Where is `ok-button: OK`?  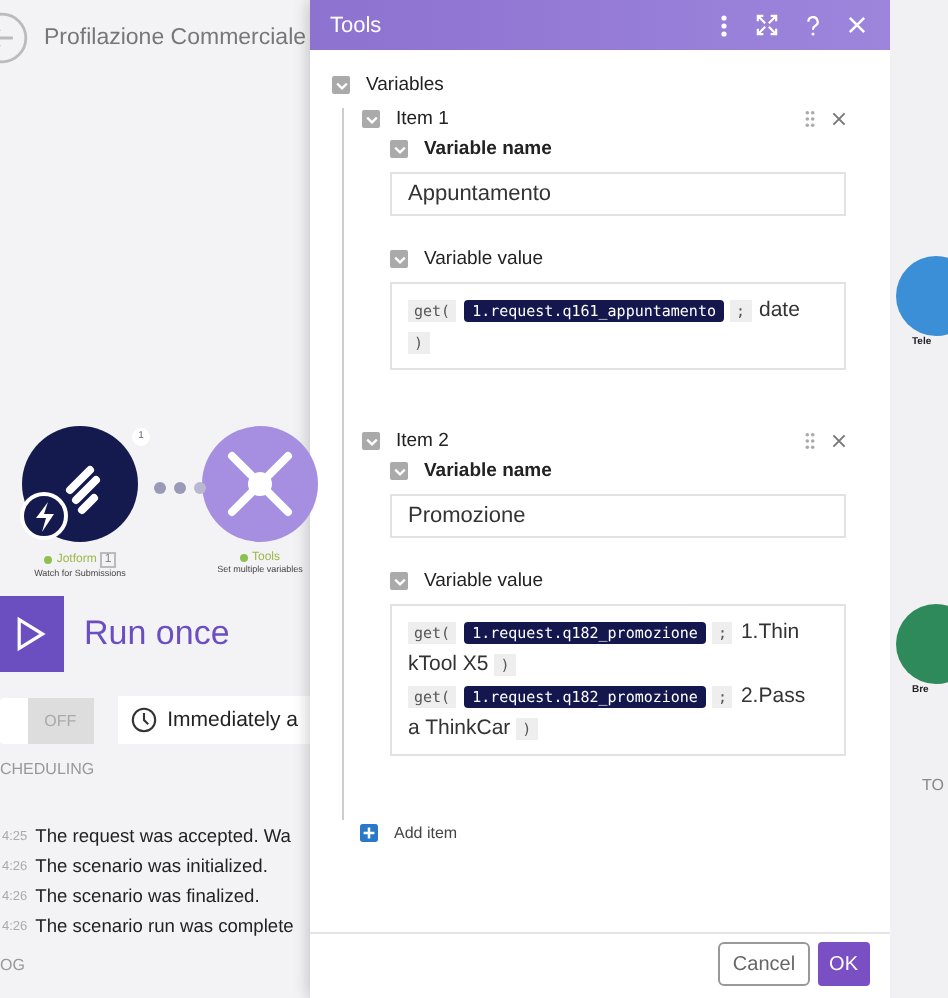 ok-button: OK is located at coordinates (843, 964).